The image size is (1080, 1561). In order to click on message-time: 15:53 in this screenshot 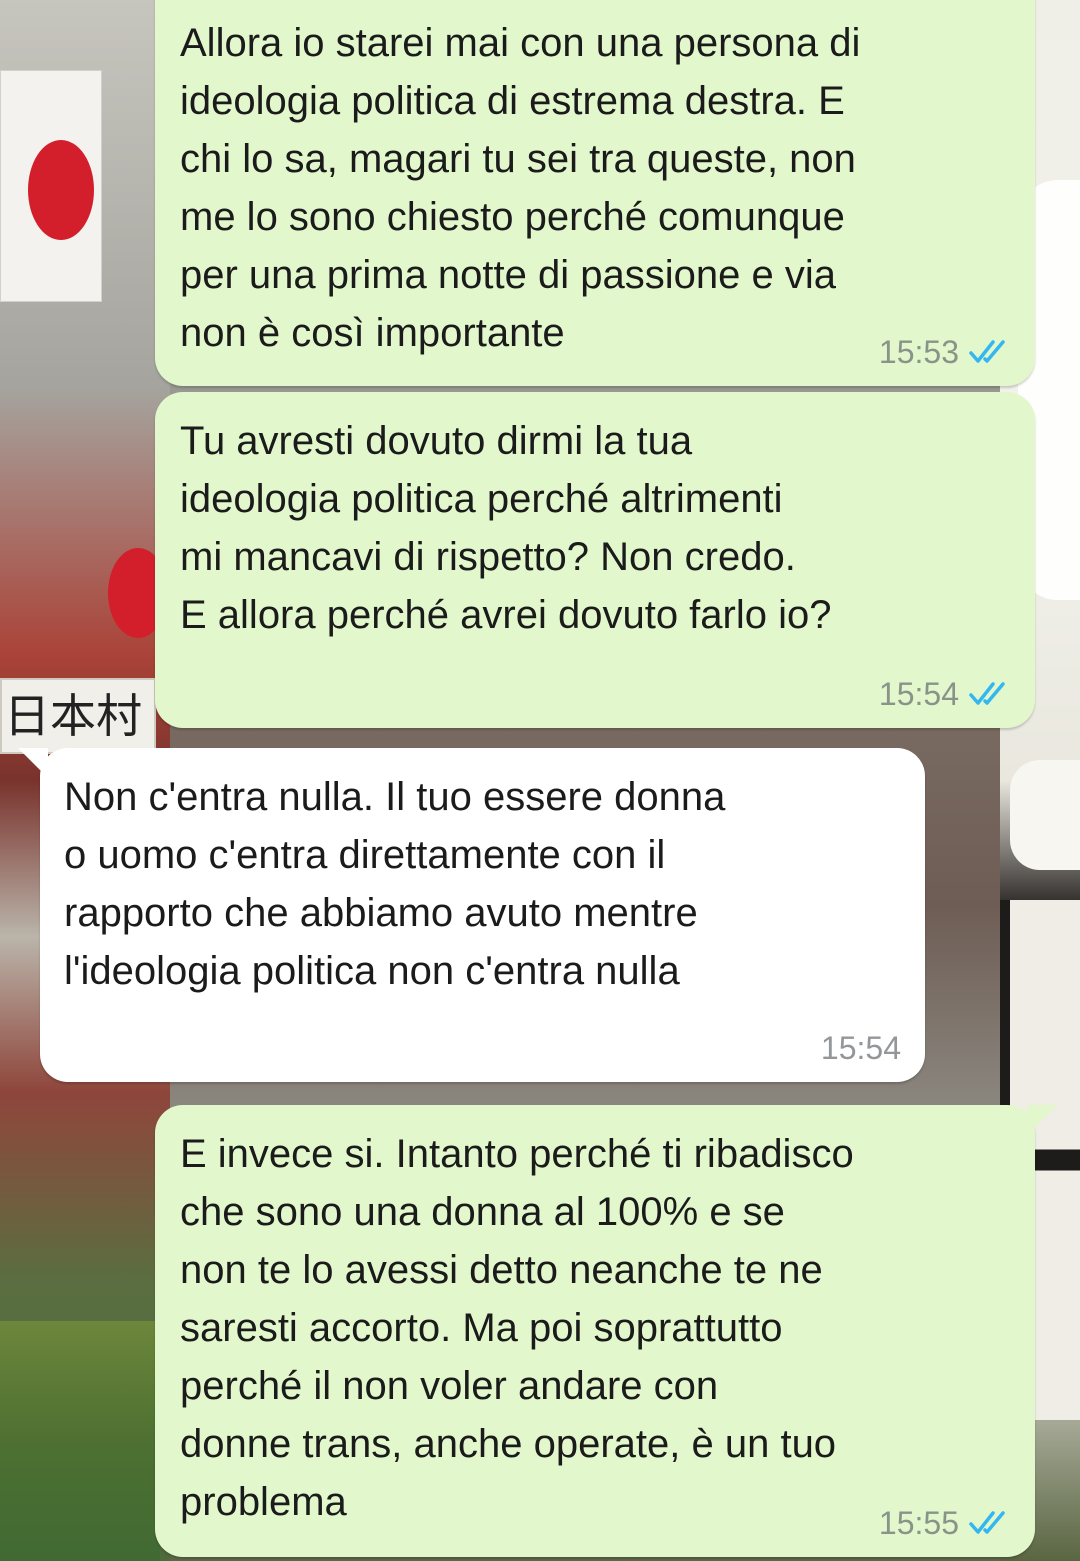, I will do `click(918, 352)`.